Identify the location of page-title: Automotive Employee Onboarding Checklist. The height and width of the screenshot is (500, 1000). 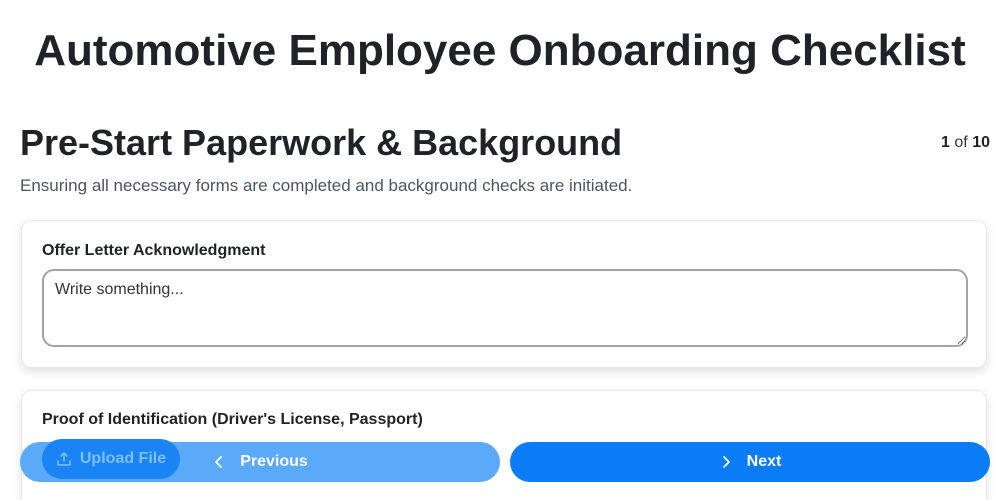
(500, 50).